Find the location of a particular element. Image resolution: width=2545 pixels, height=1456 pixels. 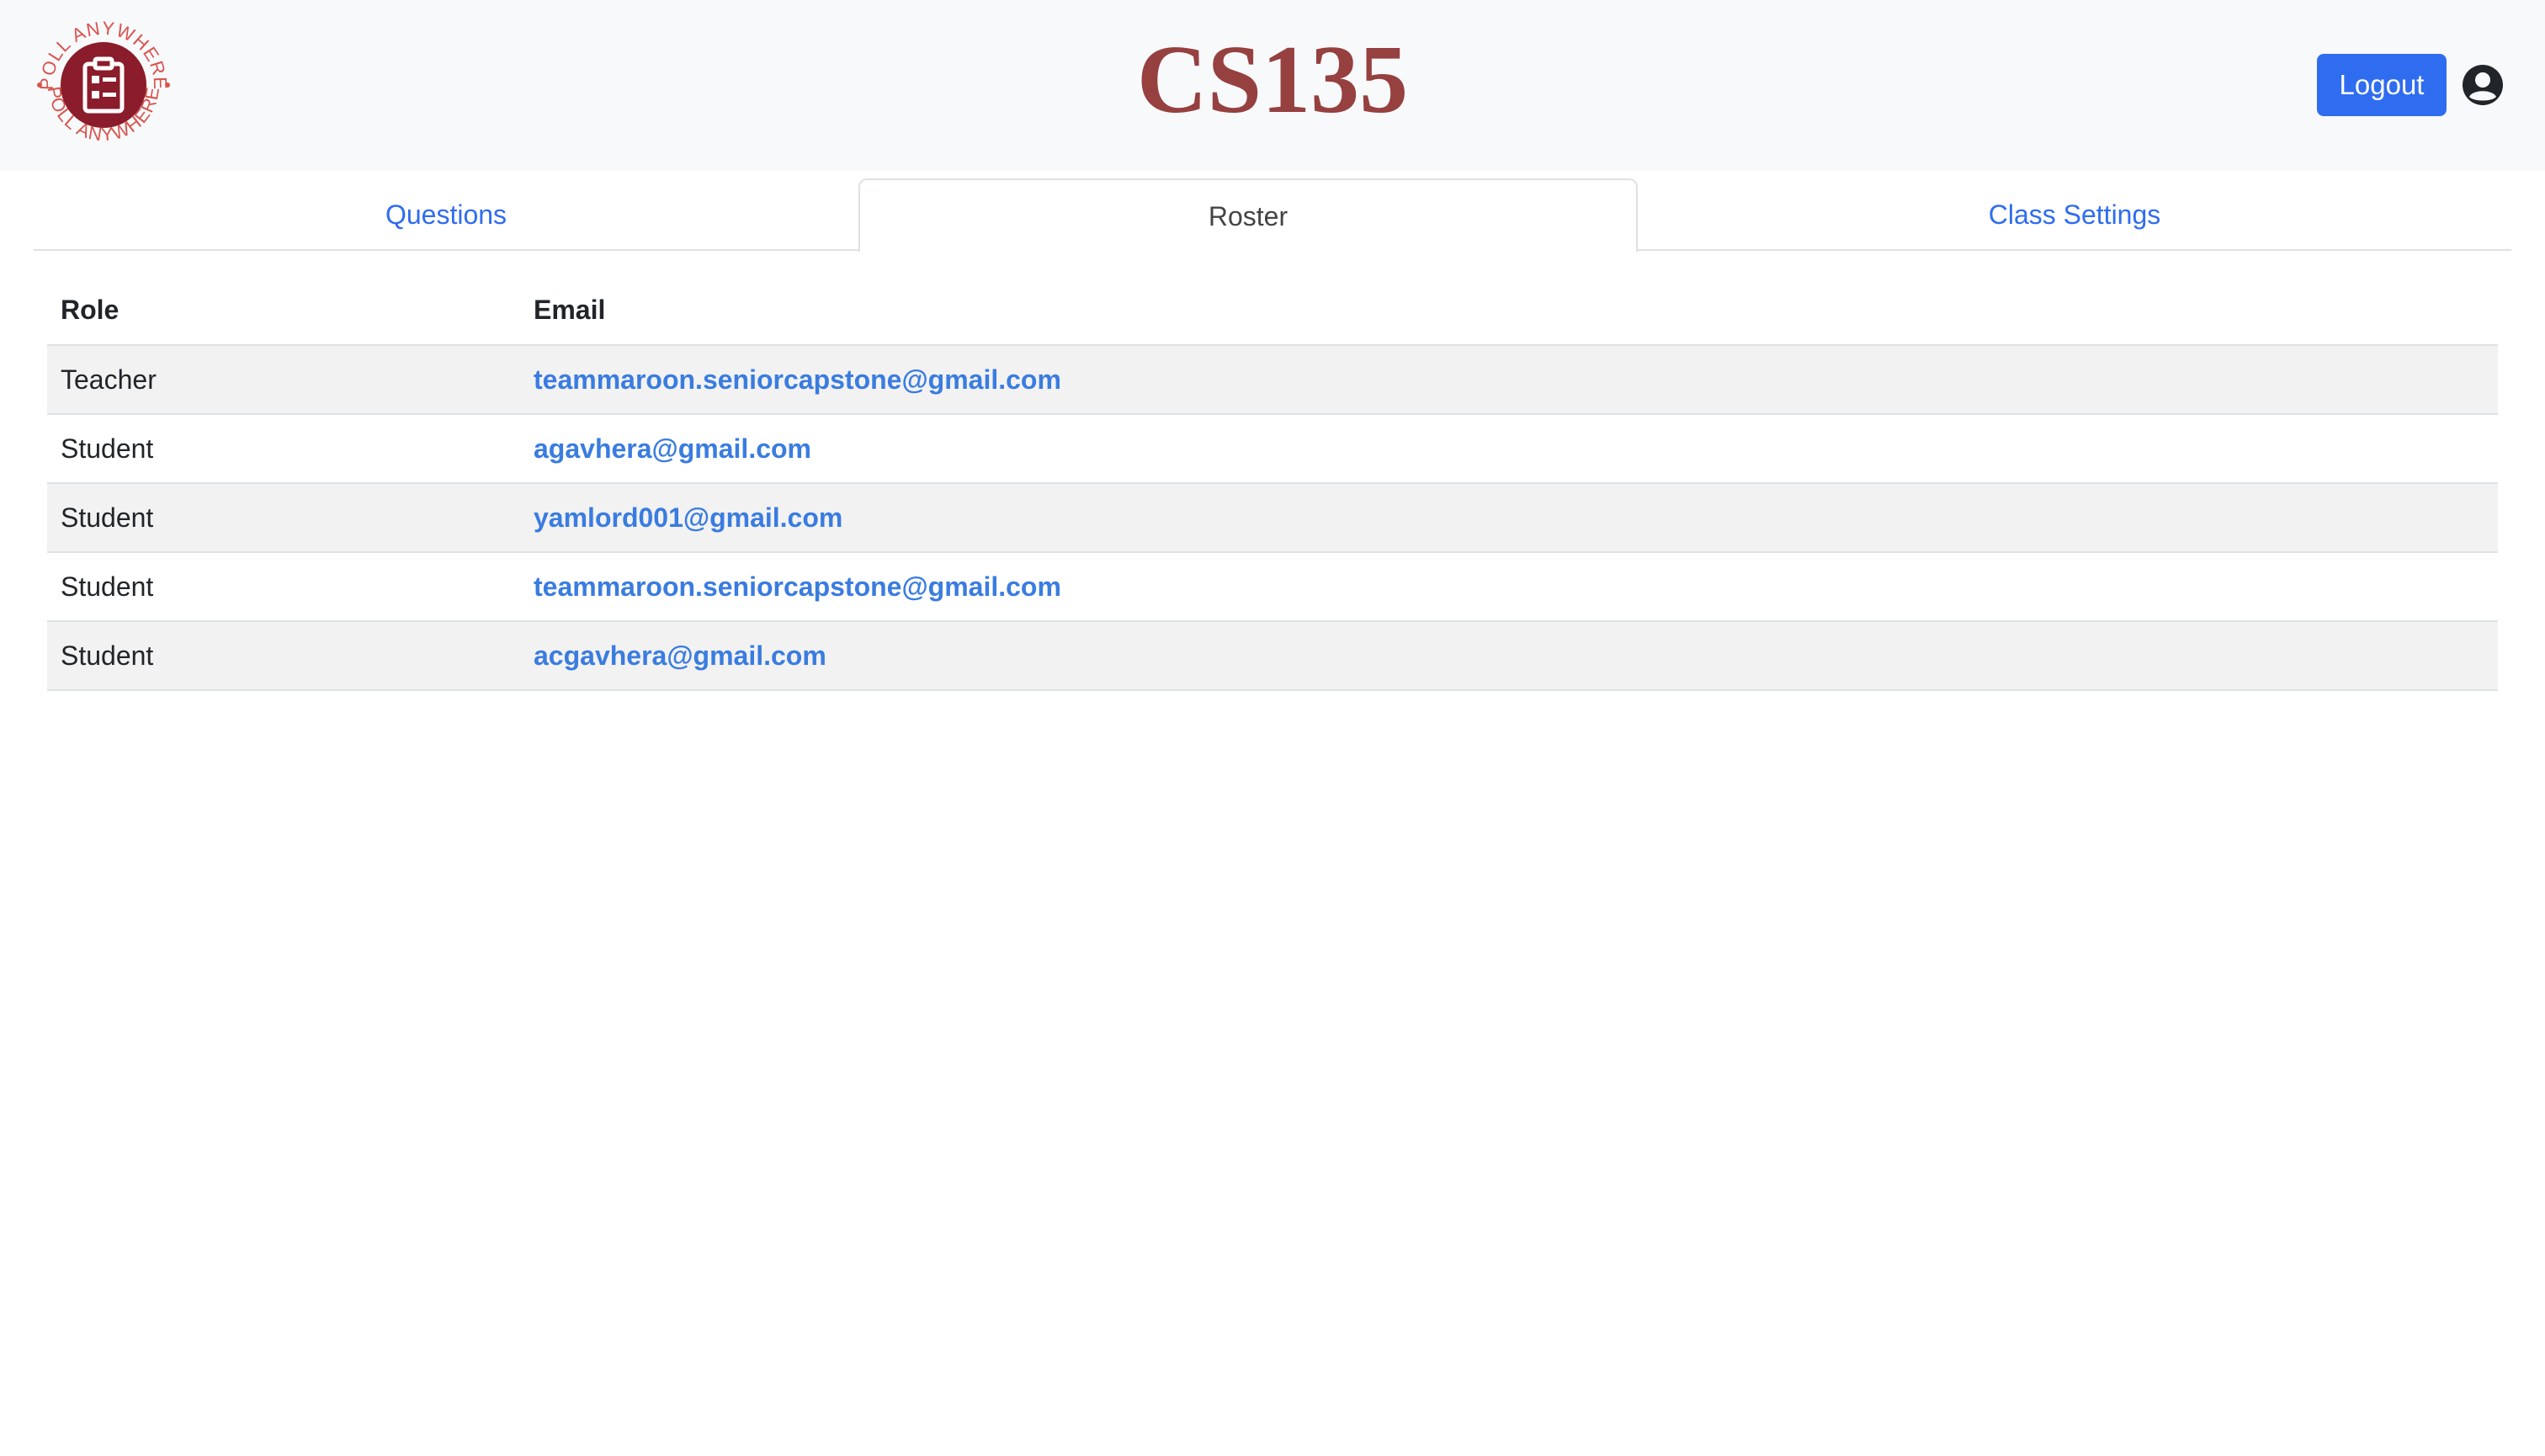

user-circle-icon is located at coordinates (2483, 85).